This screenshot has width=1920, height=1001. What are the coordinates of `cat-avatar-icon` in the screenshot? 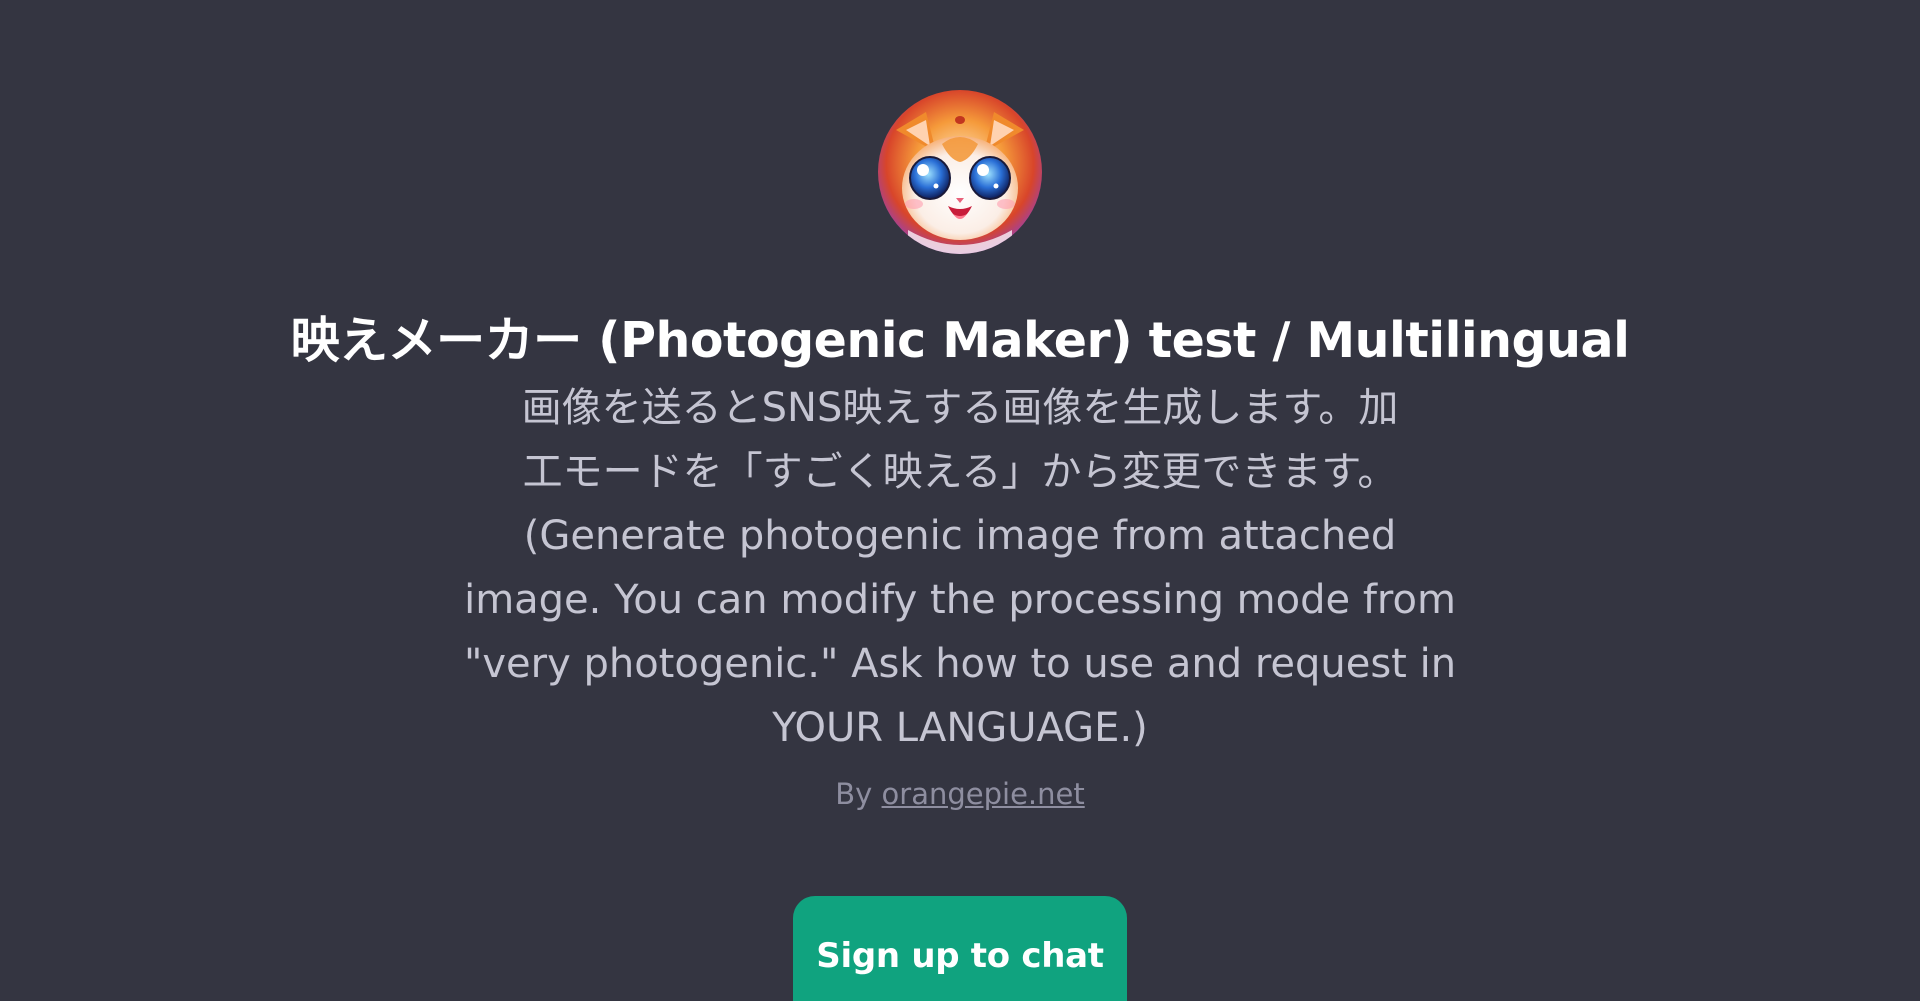 It's located at (960, 172).